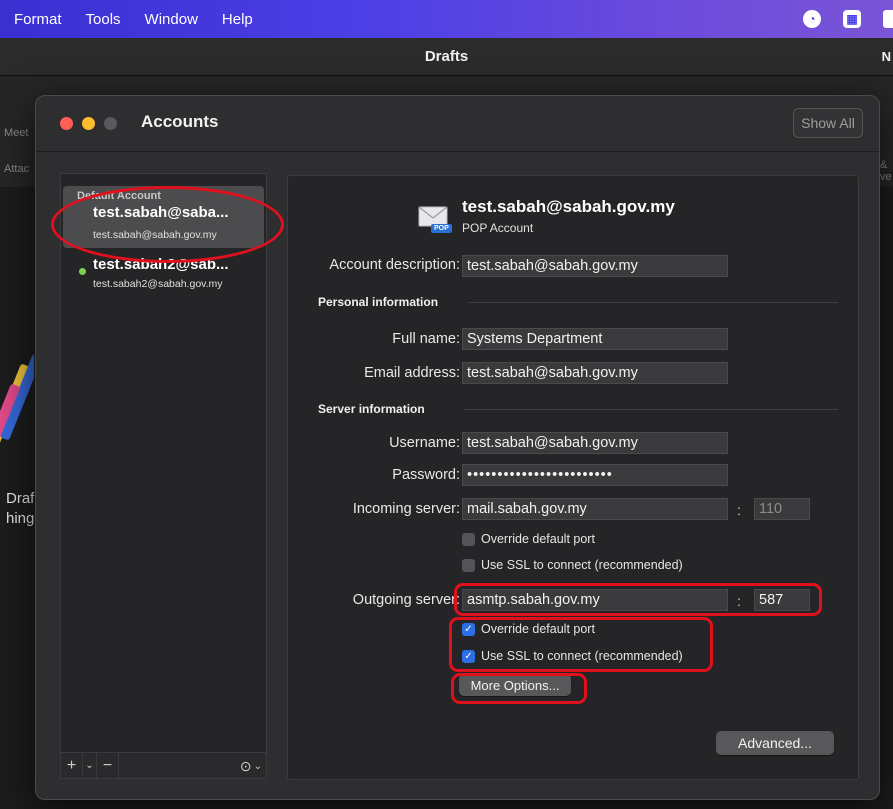 The image size is (893, 809). Describe the element at coordinates (72, 765) in the screenshot. I see `add-account-button: +` at that location.